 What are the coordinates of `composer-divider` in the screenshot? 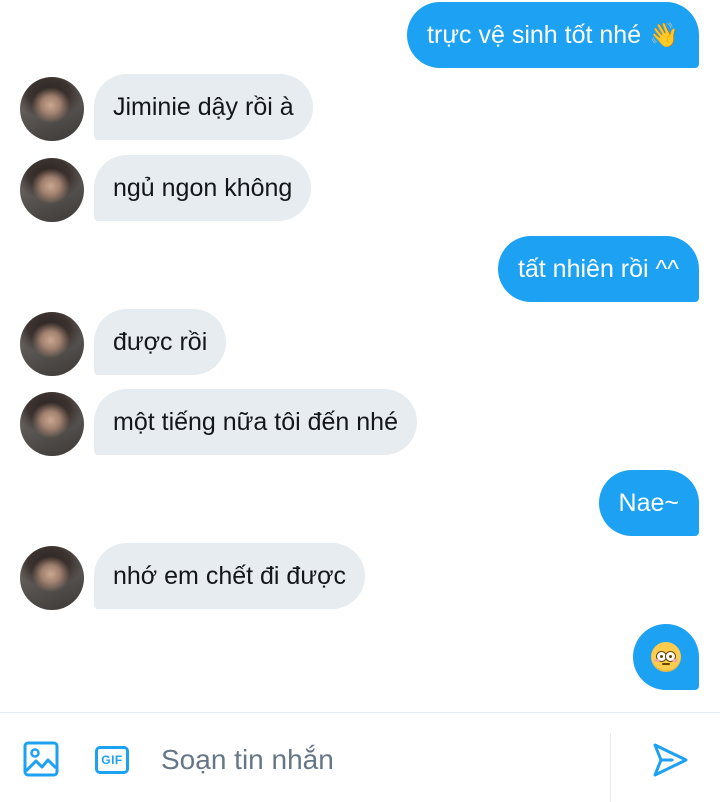 It's located at (610, 767).